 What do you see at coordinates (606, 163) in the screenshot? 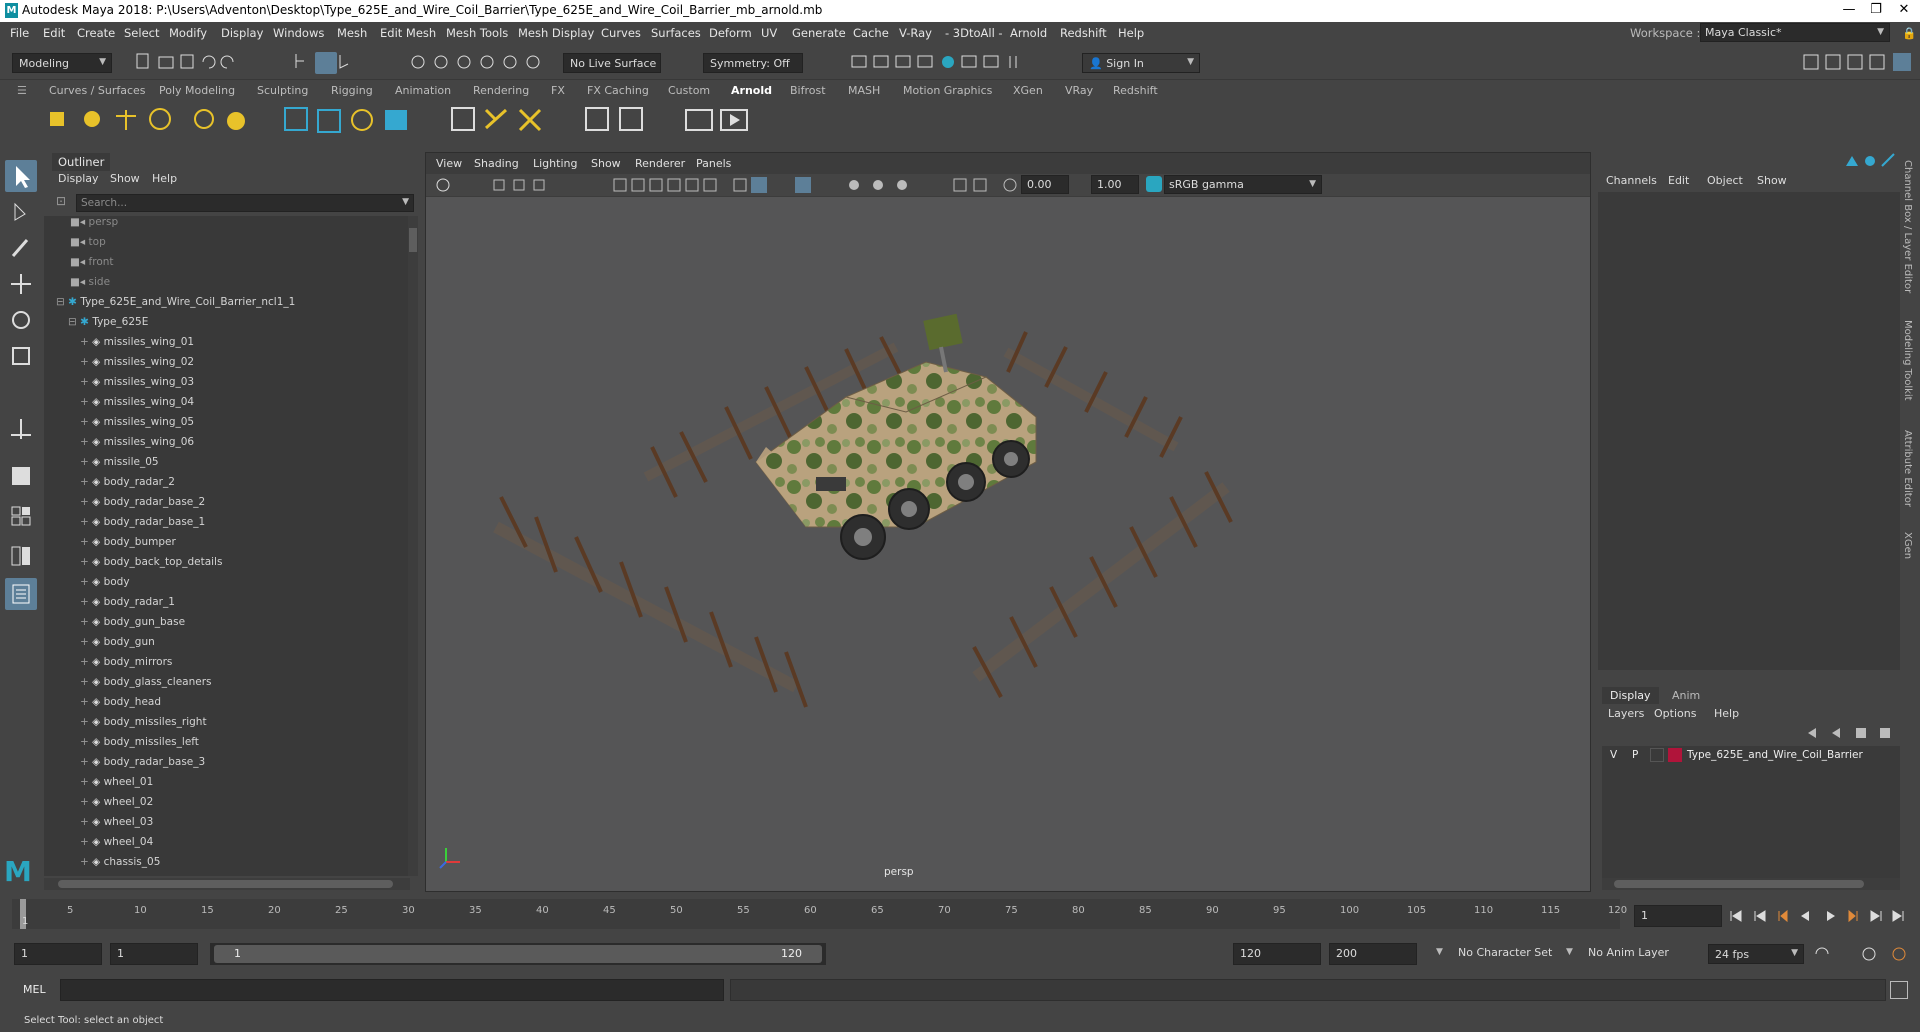
I see `viewport-menu-show: Show` at bounding box center [606, 163].